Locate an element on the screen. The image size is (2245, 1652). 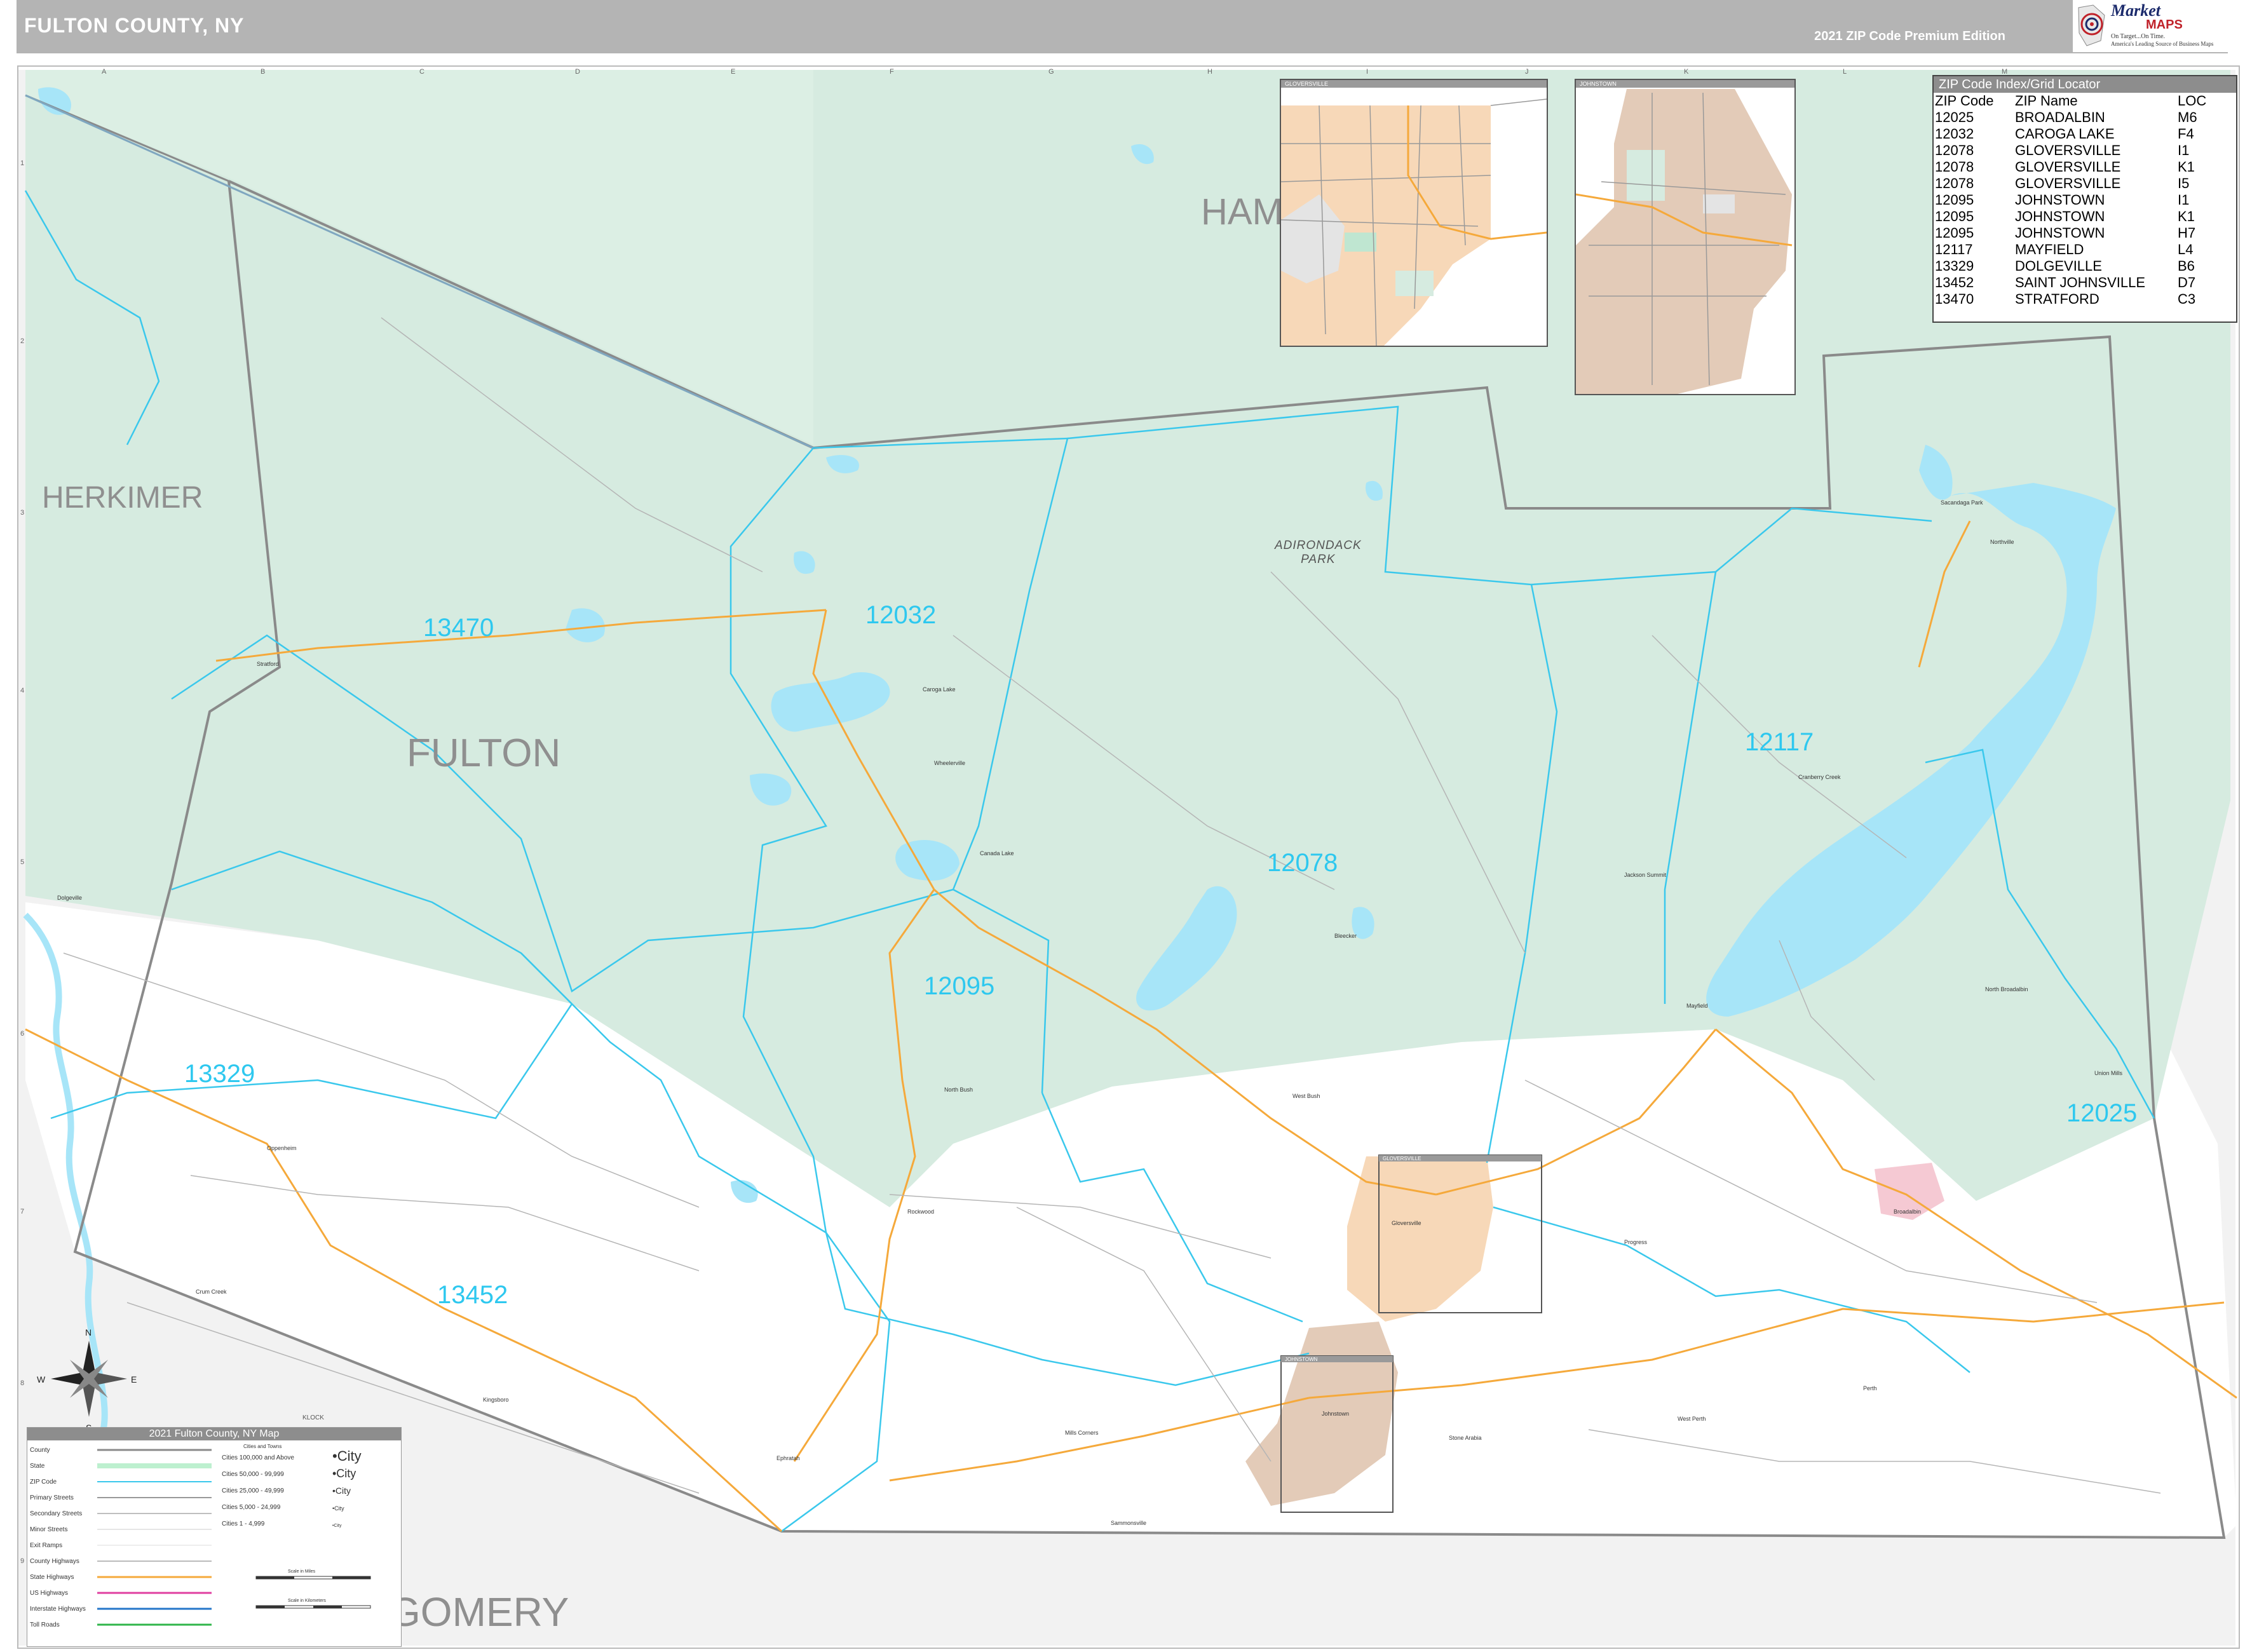
map-title: FULTON COUNTY, NY is located at coordinates (134, 25).